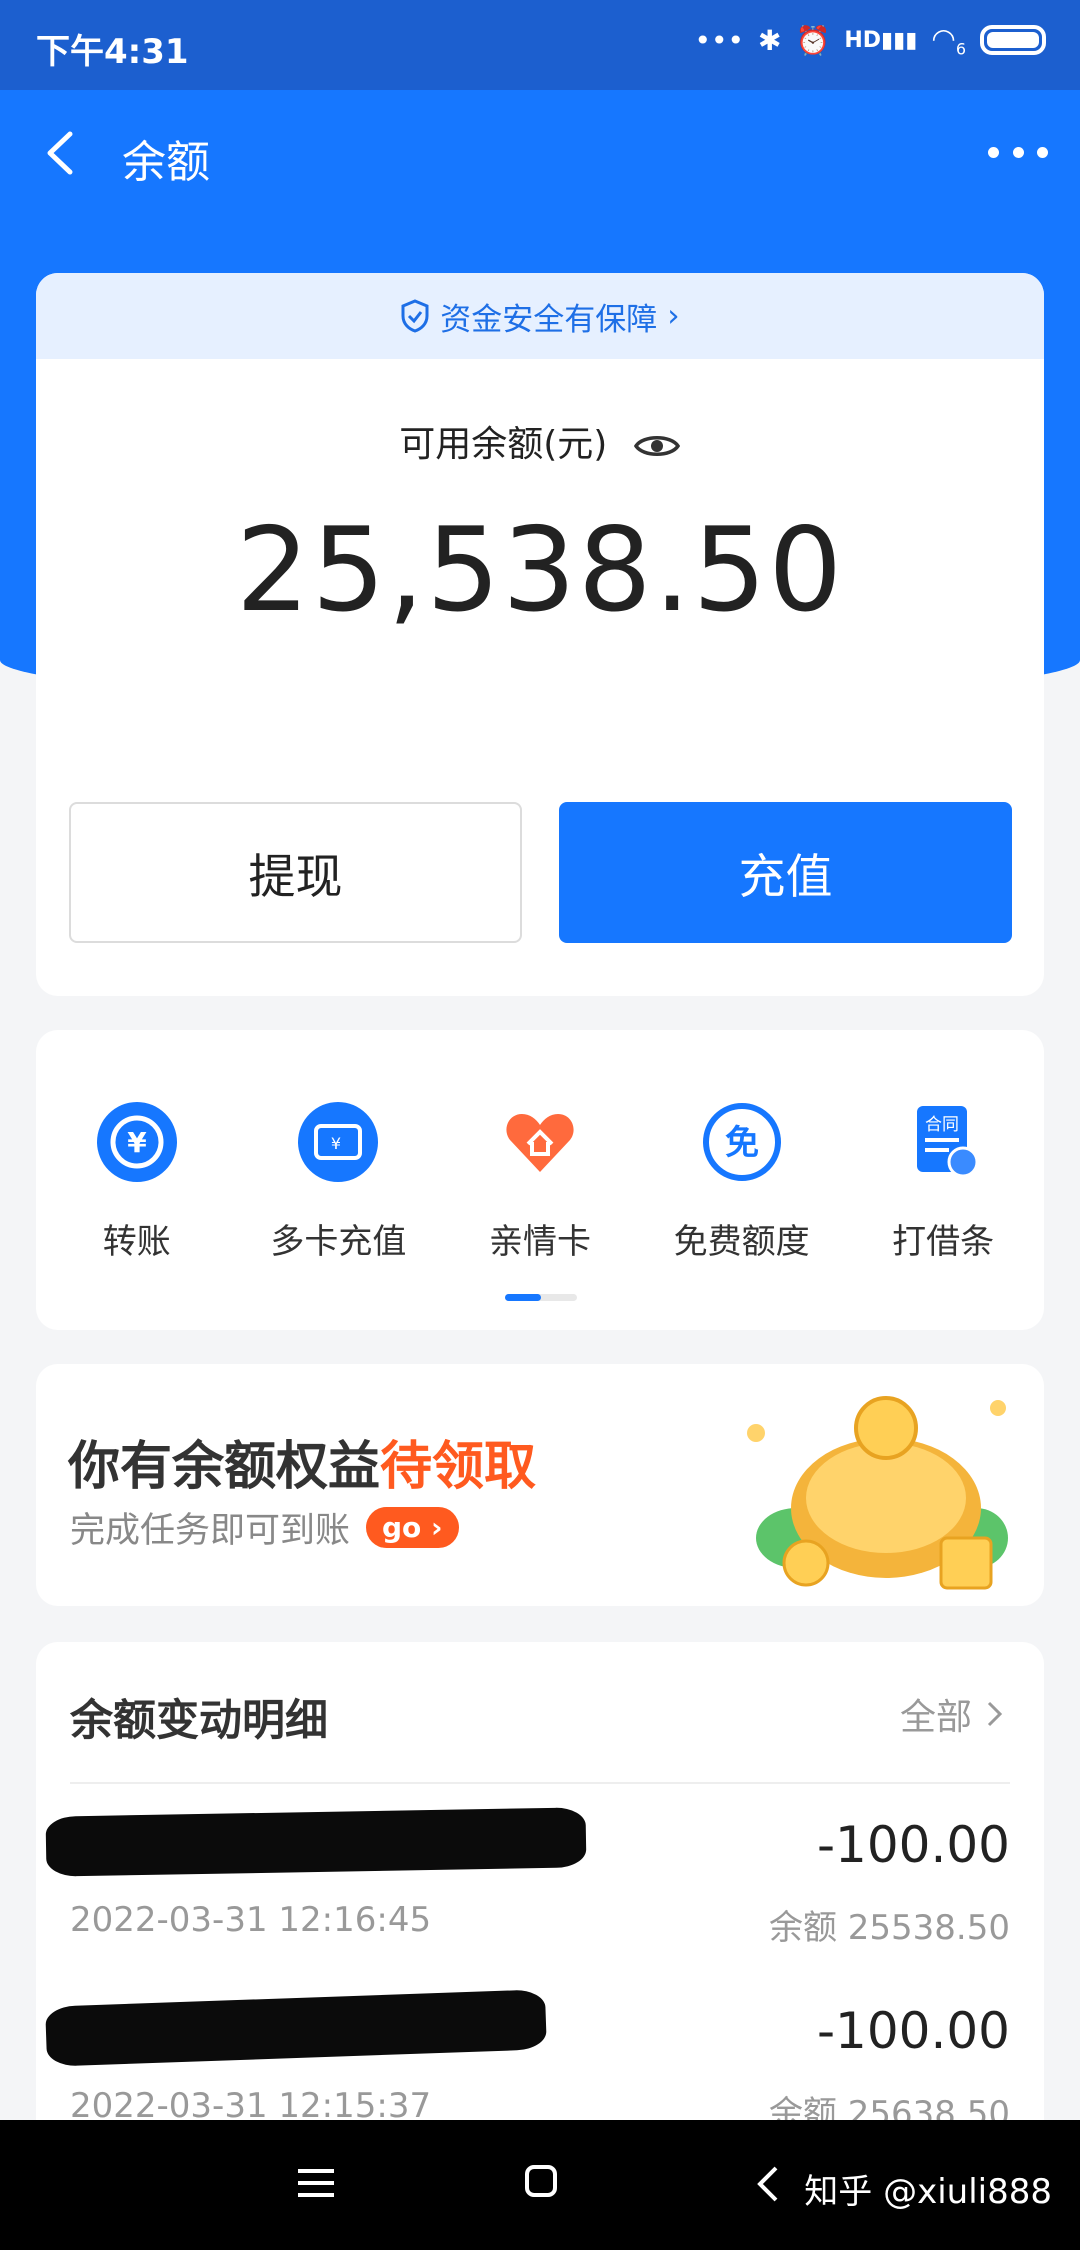  What do you see at coordinates (785, 872) in the screenshot?
I see `recharge-button: 充值` at bounding box center [785, 872].